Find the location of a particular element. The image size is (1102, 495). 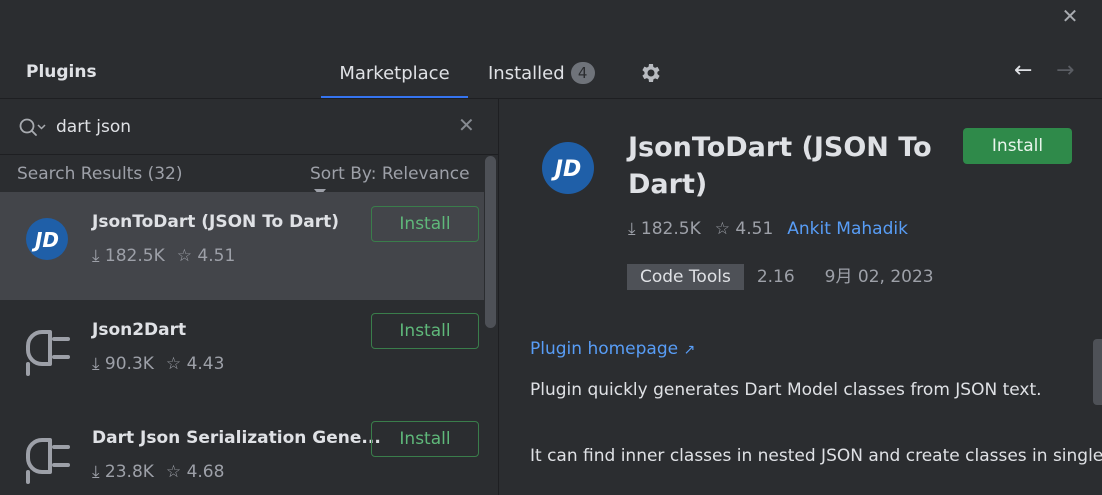

search-icon is located at coordinates (32, 128).